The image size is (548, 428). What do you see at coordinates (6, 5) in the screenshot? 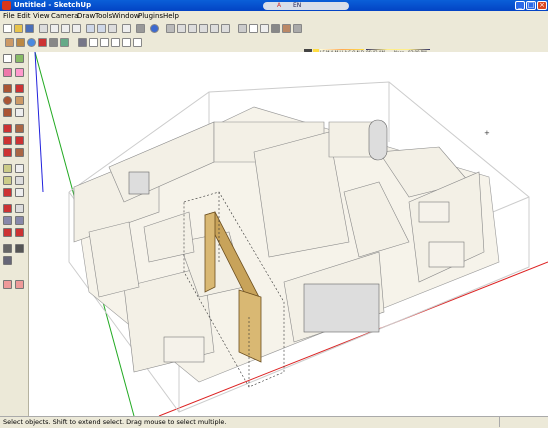
I see `sketchup-app-icon` at bounding box center [6, 5].